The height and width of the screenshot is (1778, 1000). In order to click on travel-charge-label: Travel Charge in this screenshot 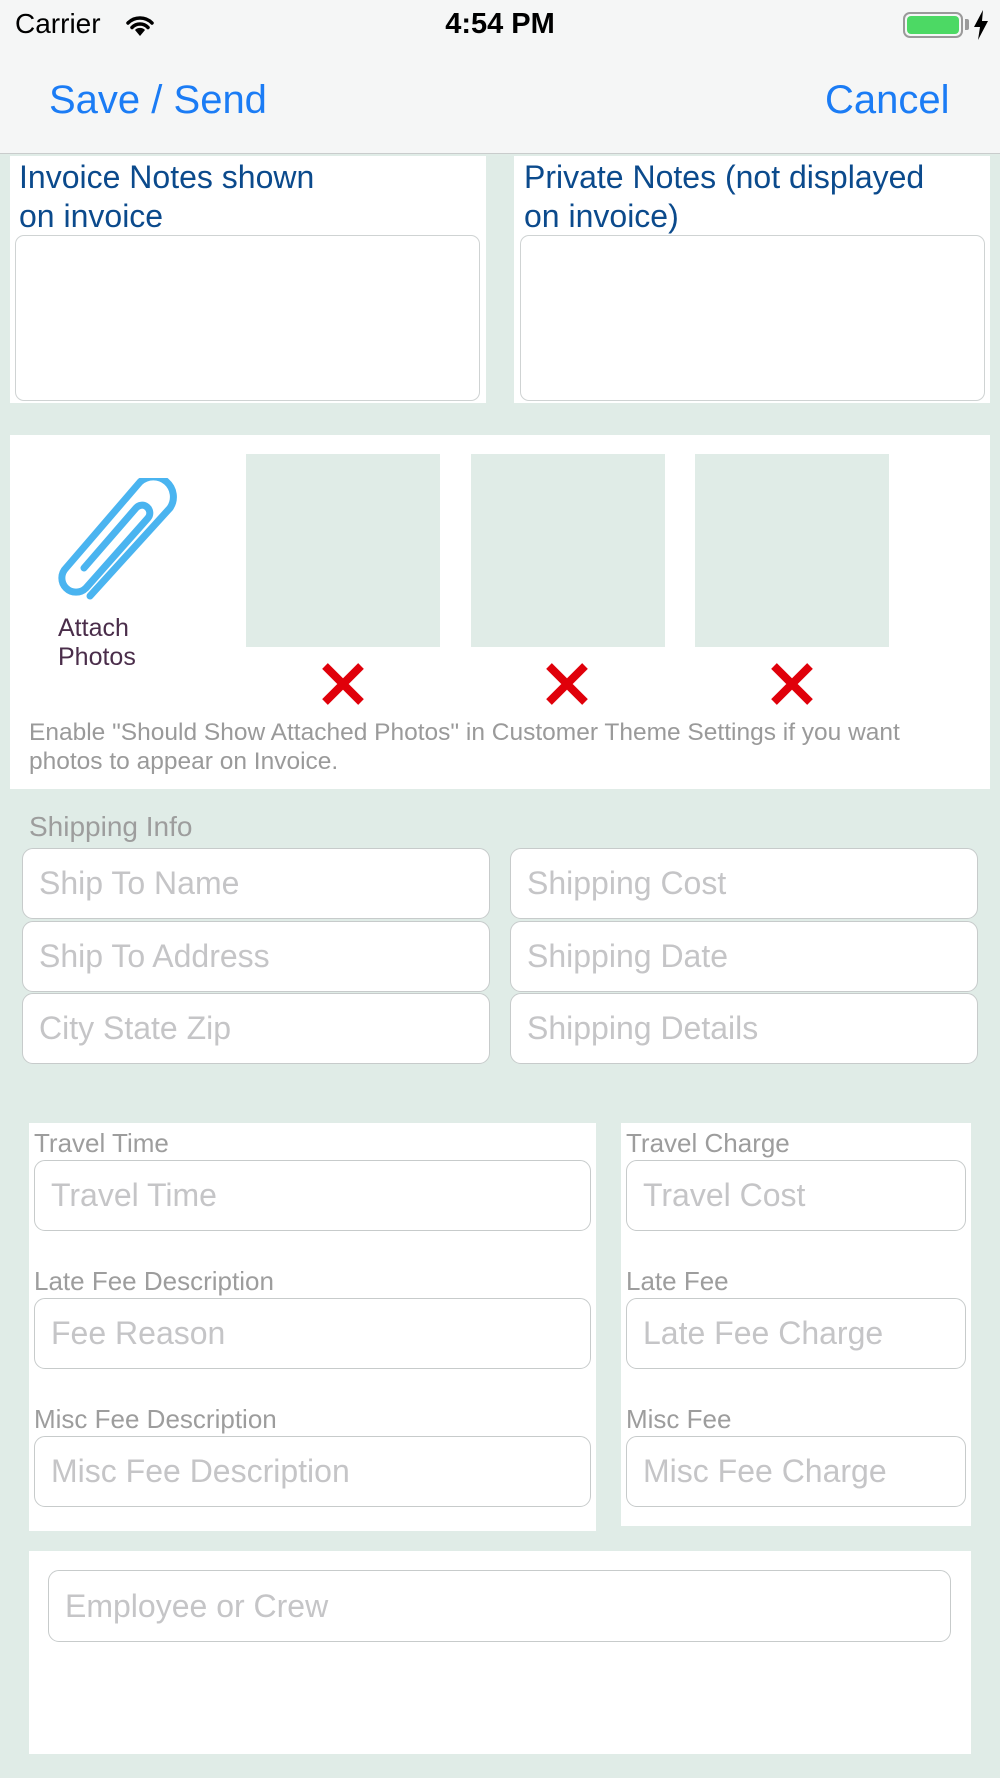, I will do `click(708, 1143)`.